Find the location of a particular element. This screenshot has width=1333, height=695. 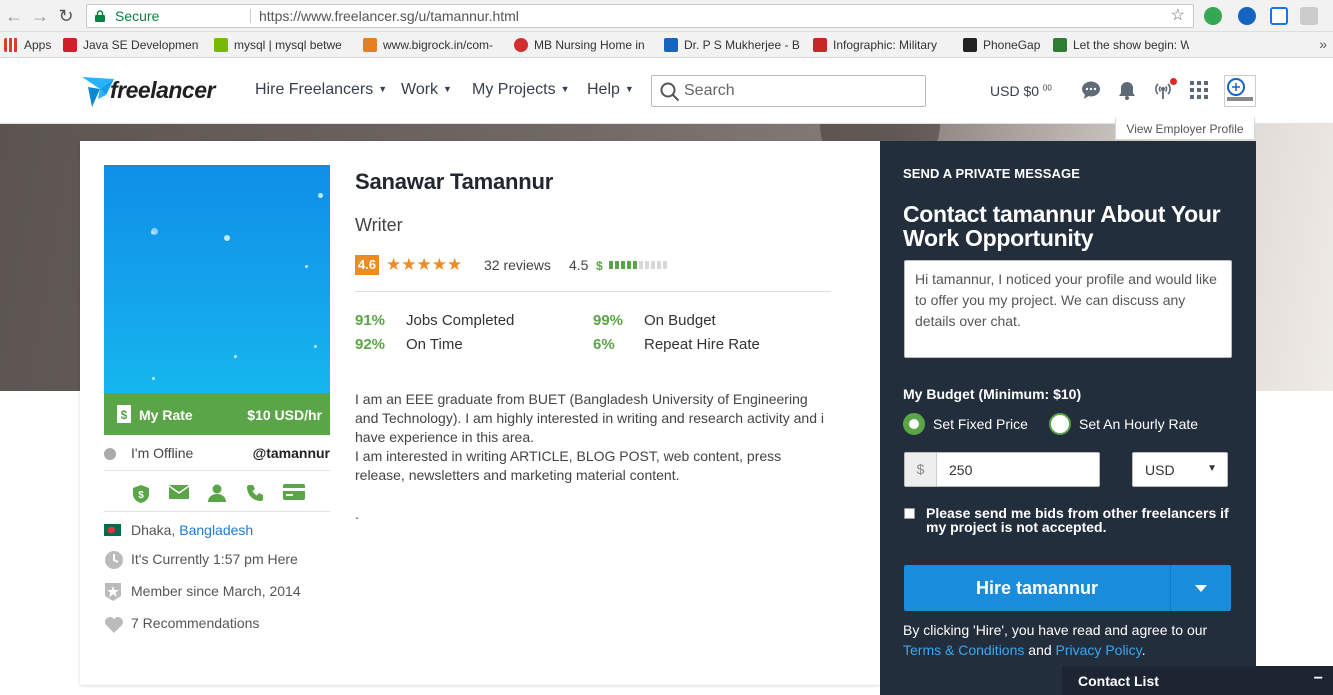

extension-check-icon is located at coordinates (1213, 16).